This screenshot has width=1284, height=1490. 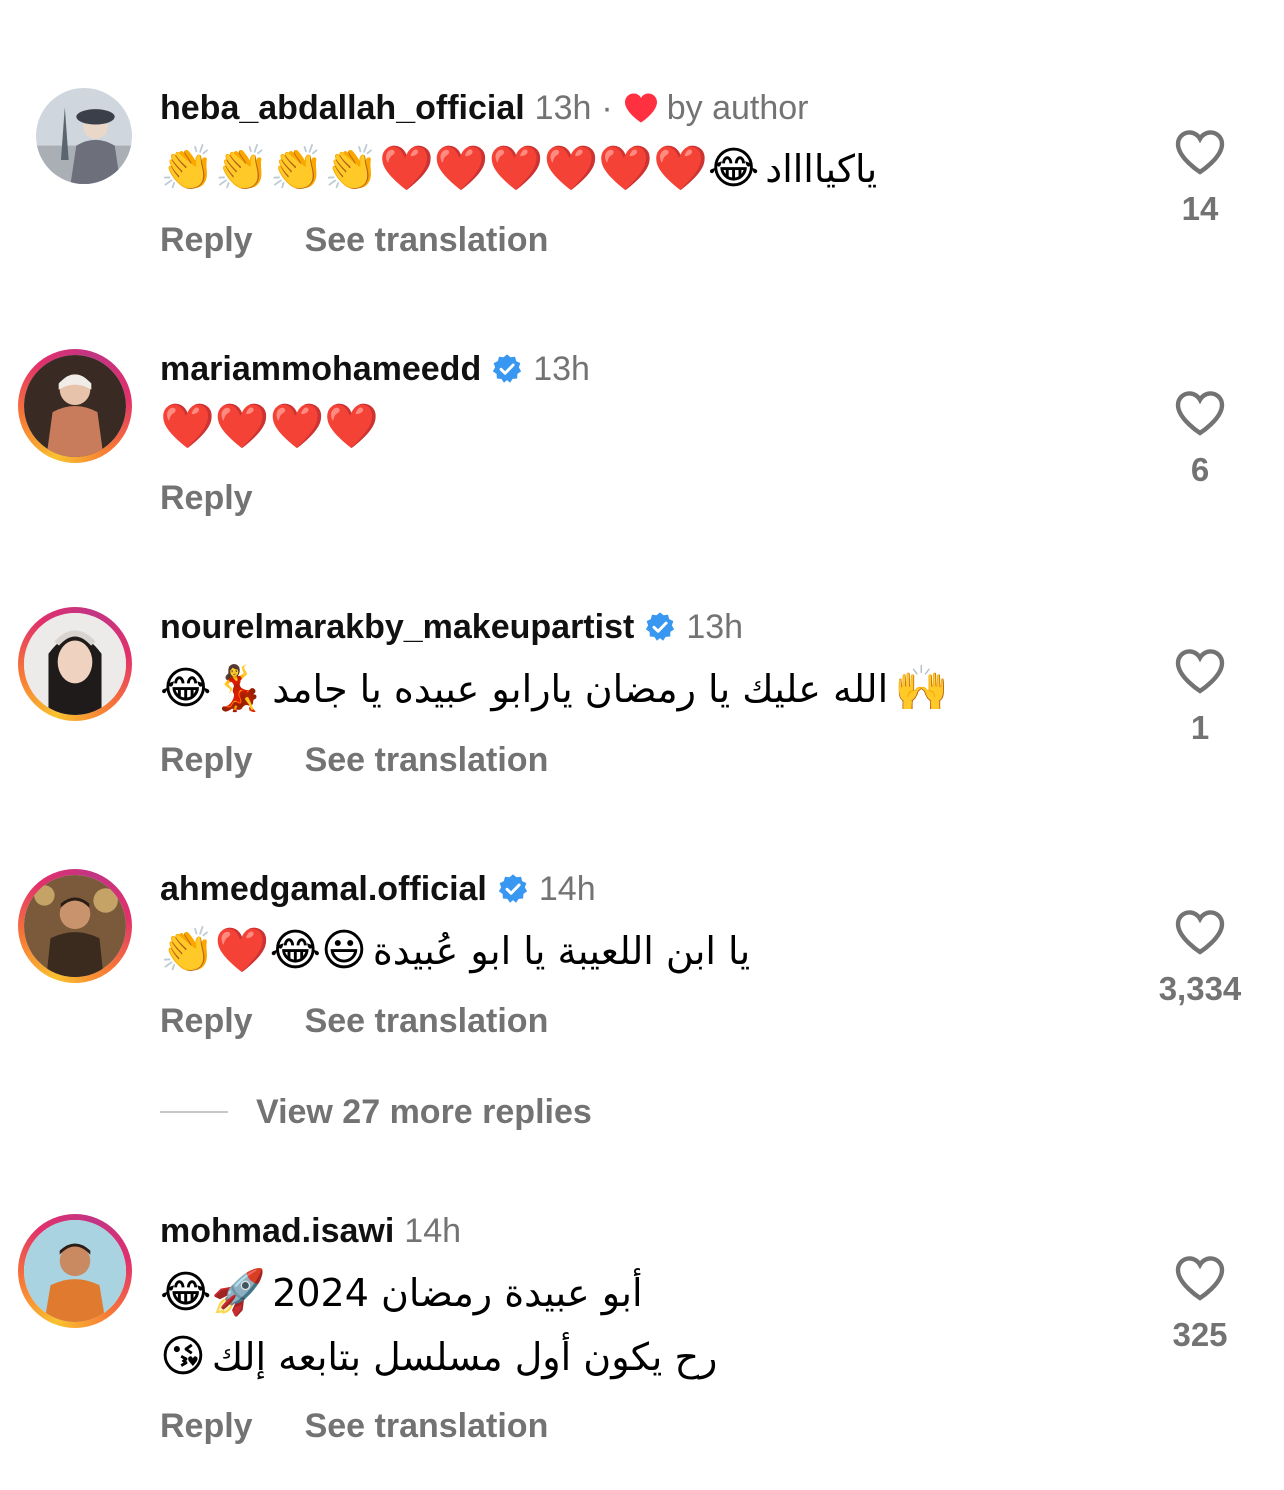 What do you see at coordinates (263, 950) in the screenshot?
I see `comment-emojis: 👏❤️😂😃` at bounding box center [263, 950].